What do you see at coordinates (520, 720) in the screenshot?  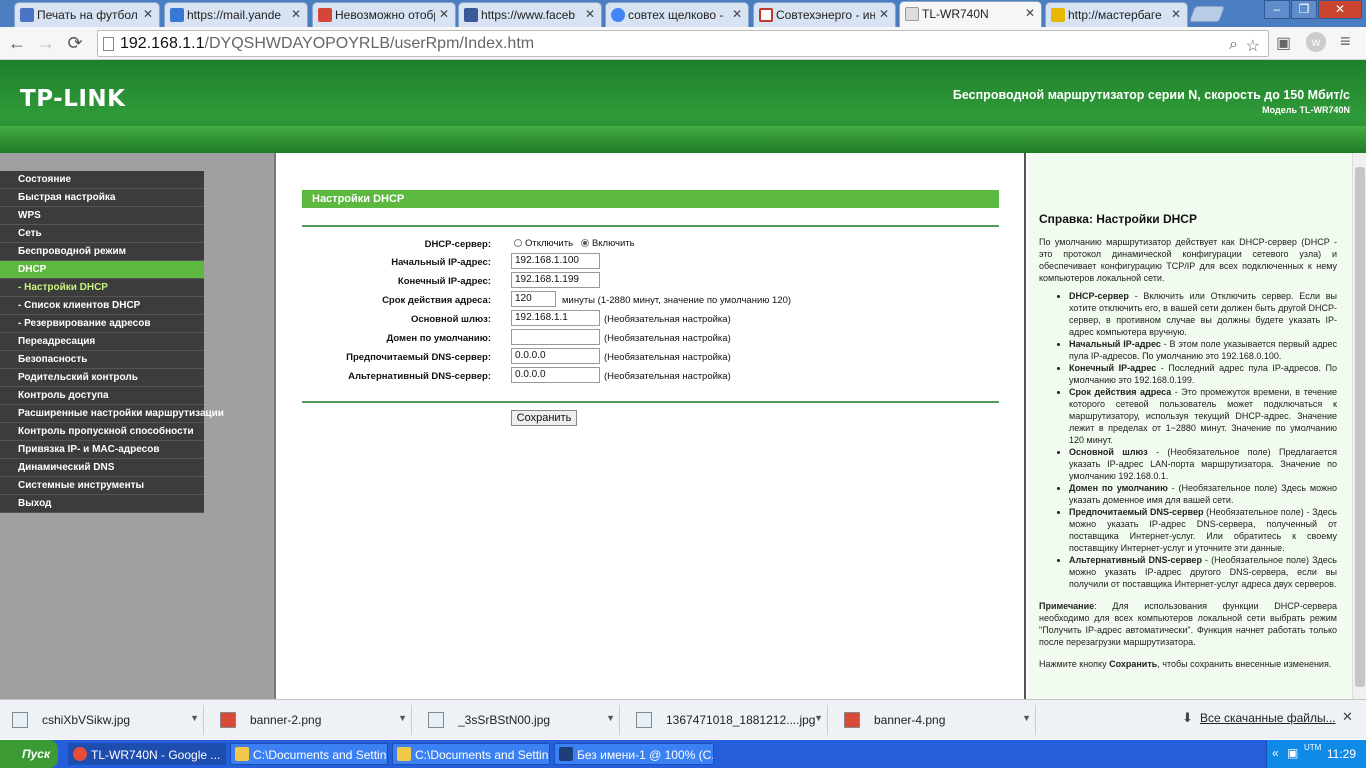 I see `download-item-3: _3sSrBStN00.jpg ▼` at bounding box center [520, 720].